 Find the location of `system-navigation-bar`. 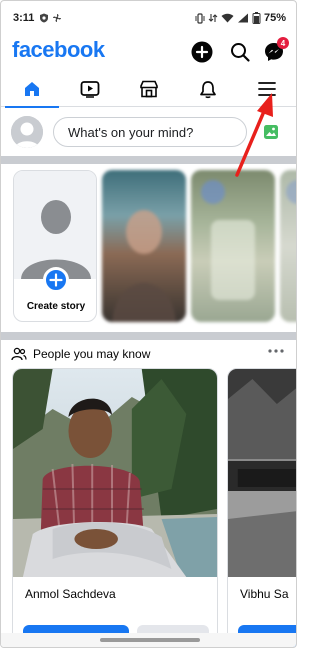

system-navigation-bar is located at coordinates (148, 640).